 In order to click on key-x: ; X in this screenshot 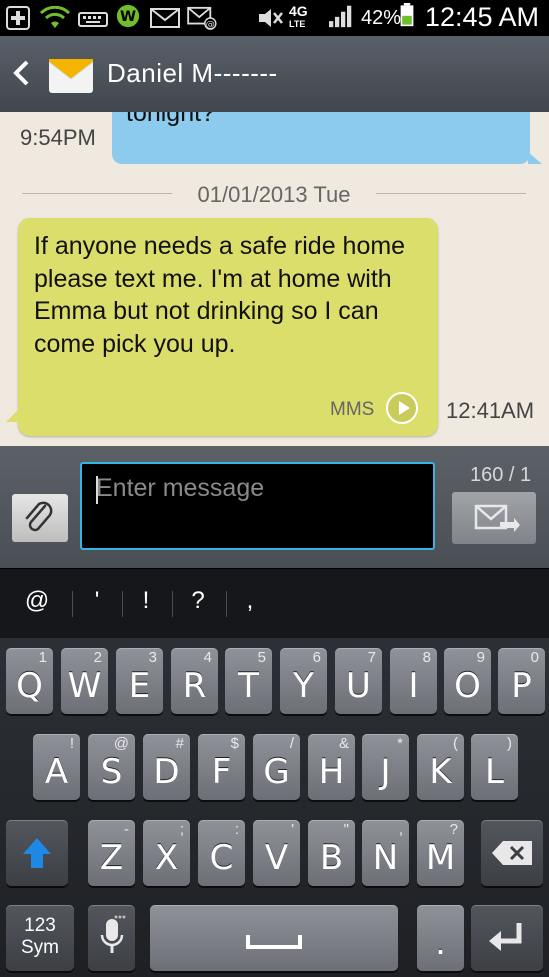, I will do `click(166, 853)`.